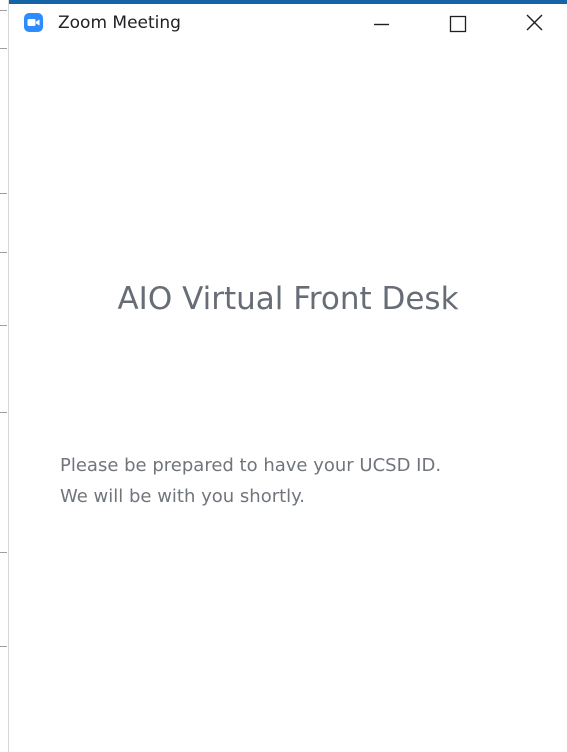 The height and width of the screenshot is (752, 567). I want to click on close-icon, so click(534, 22).